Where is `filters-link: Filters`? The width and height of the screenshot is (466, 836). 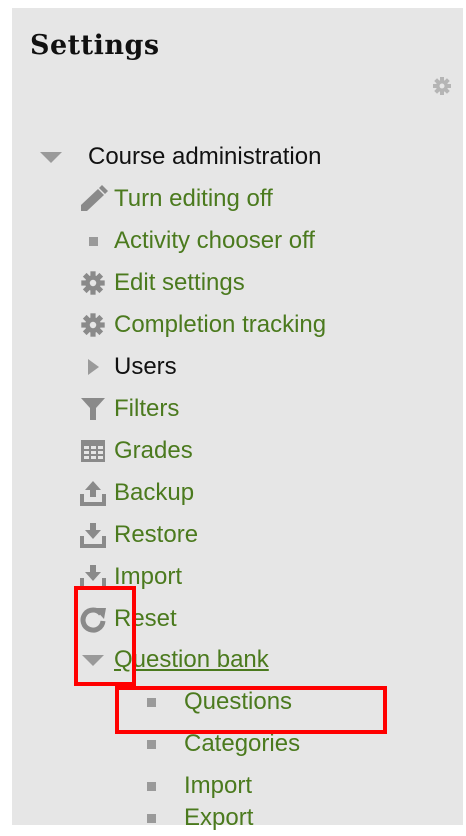 filters-link: Filters is located at coordinates (128, 409).